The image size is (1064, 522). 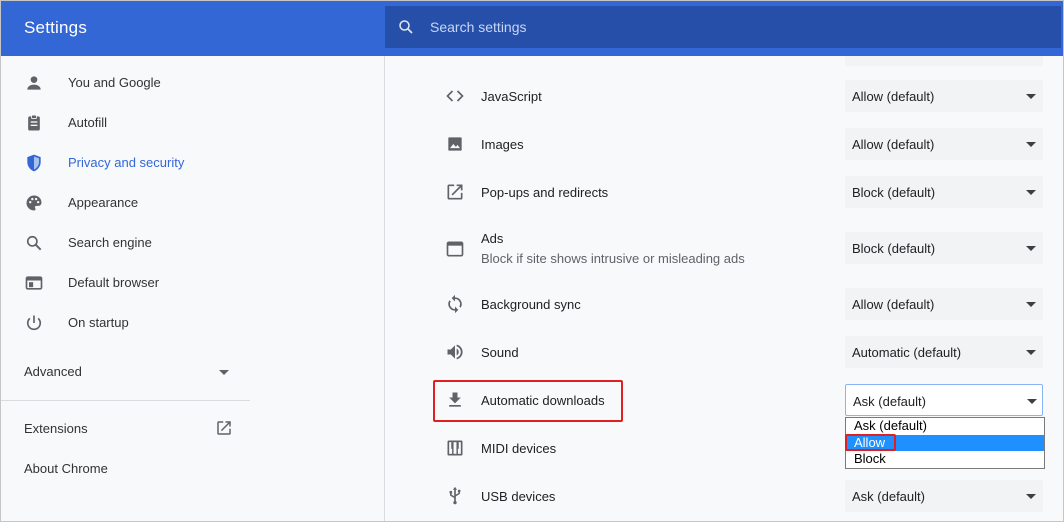 What do you see at coordinates (944, 61) in the screenshot?
I see `permission-select-partial` at bounding box center [944, 61].